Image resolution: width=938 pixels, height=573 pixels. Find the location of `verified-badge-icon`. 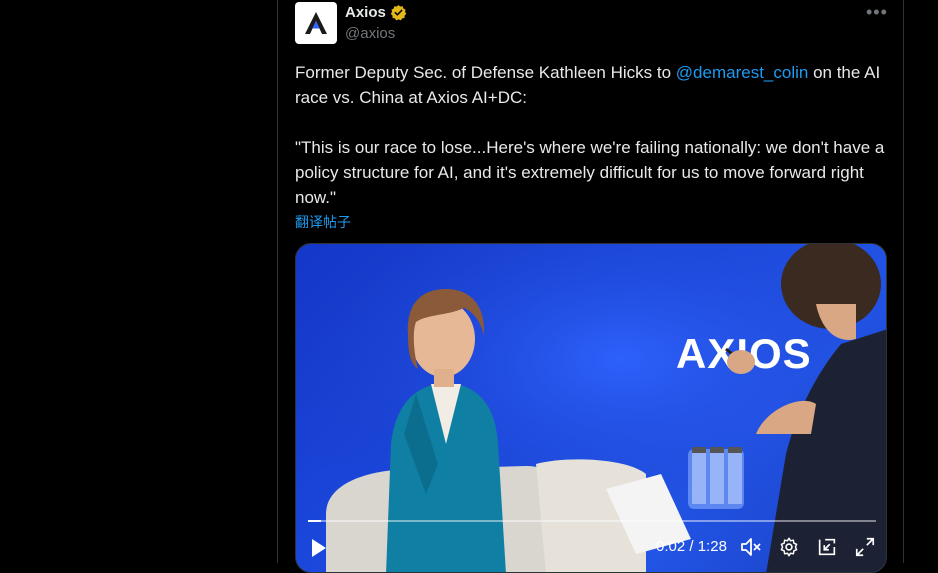

verified-badge-icon is located at coordinates (398, 12).